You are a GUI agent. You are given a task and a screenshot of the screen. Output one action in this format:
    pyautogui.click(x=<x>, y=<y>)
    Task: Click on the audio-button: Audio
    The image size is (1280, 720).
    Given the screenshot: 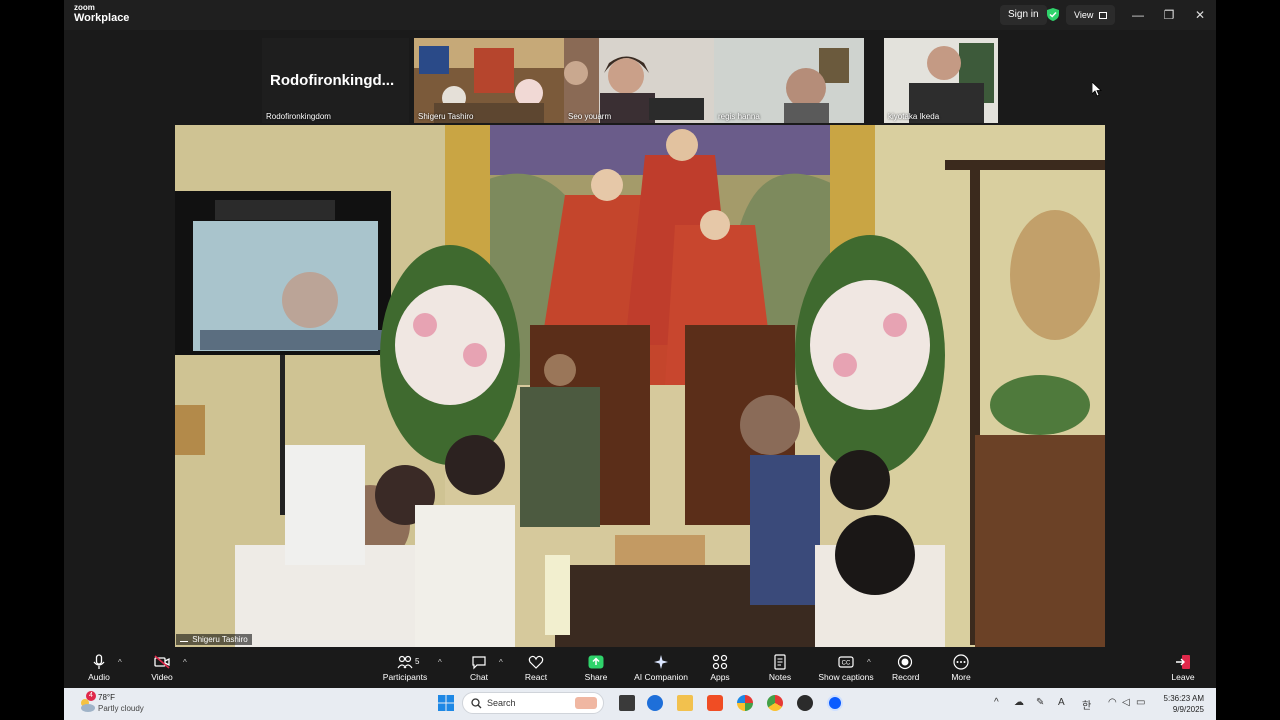 What is the action you would take?
    pyautogui.click(x=99, y=668)
    